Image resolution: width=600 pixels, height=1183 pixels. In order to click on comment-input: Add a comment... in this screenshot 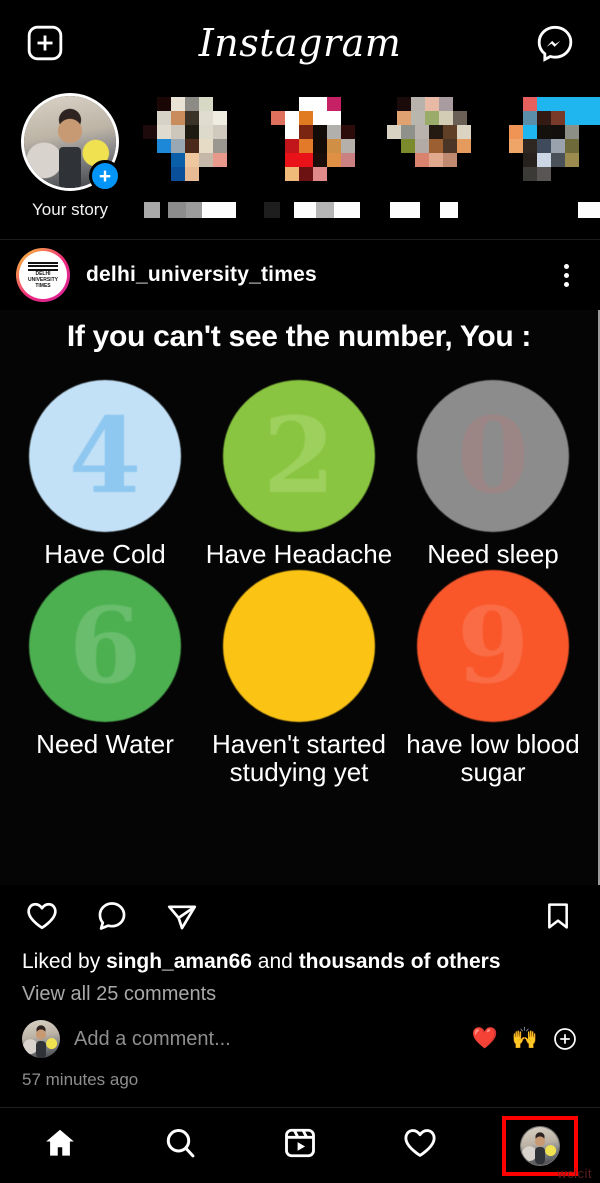, I will do `click(266, 1039)`.